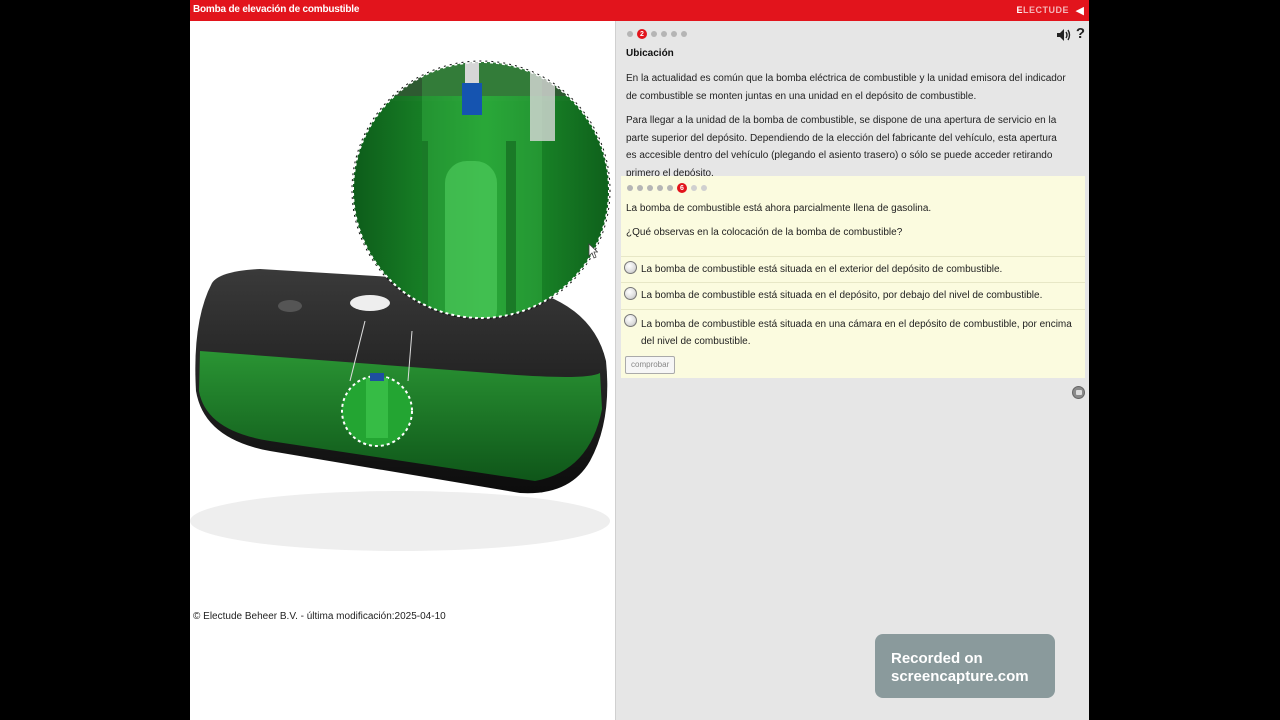  I want to click on speaker-icon, so click(1064, 35).